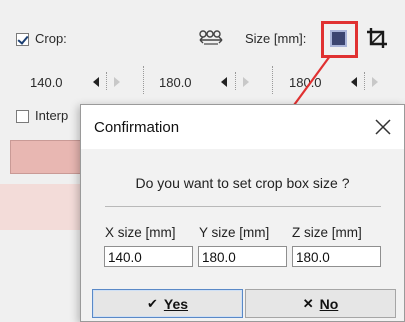 This screenshot has height=322, width=405. What do you see at coordinates (308, 303) in the screenshot?
I see `x-icon: ✕` at bounding box center [308, 303].